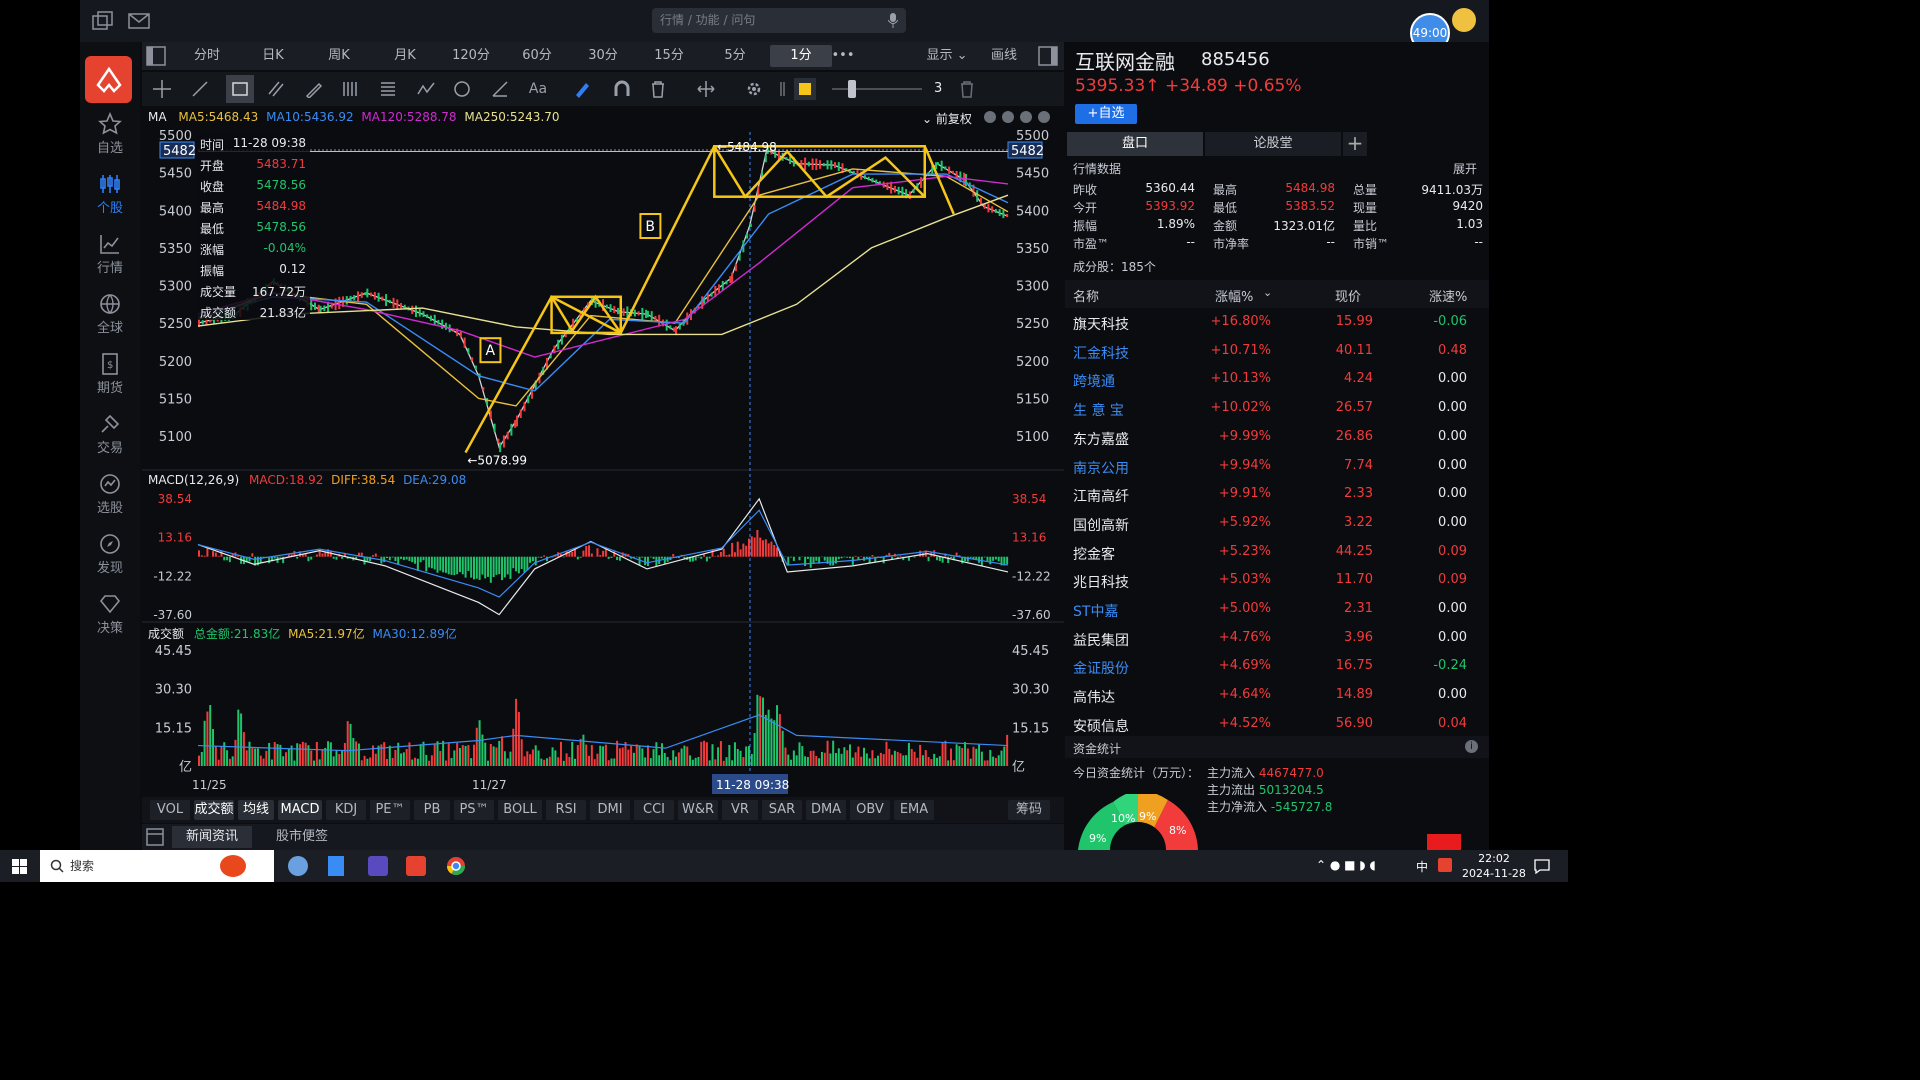 The image size is (1920, 1080). I want to click on tab-period-5: 60分, so click(537, 56).